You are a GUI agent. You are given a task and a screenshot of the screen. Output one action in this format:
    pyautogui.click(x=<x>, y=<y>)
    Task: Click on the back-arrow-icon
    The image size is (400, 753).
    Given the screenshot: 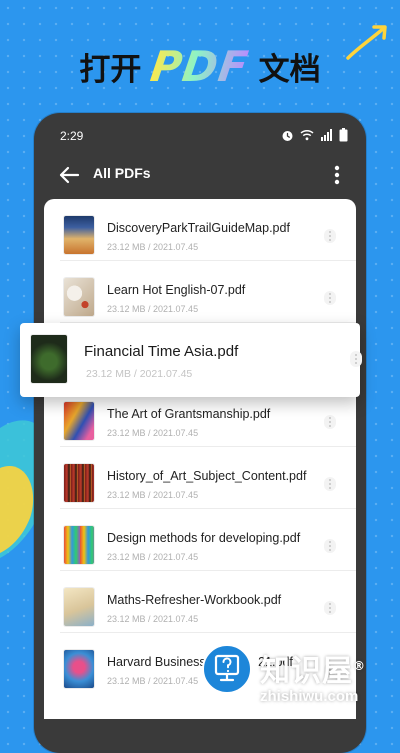 What is the action you would take?
    pyautogui.click(x=69, y=175)
    